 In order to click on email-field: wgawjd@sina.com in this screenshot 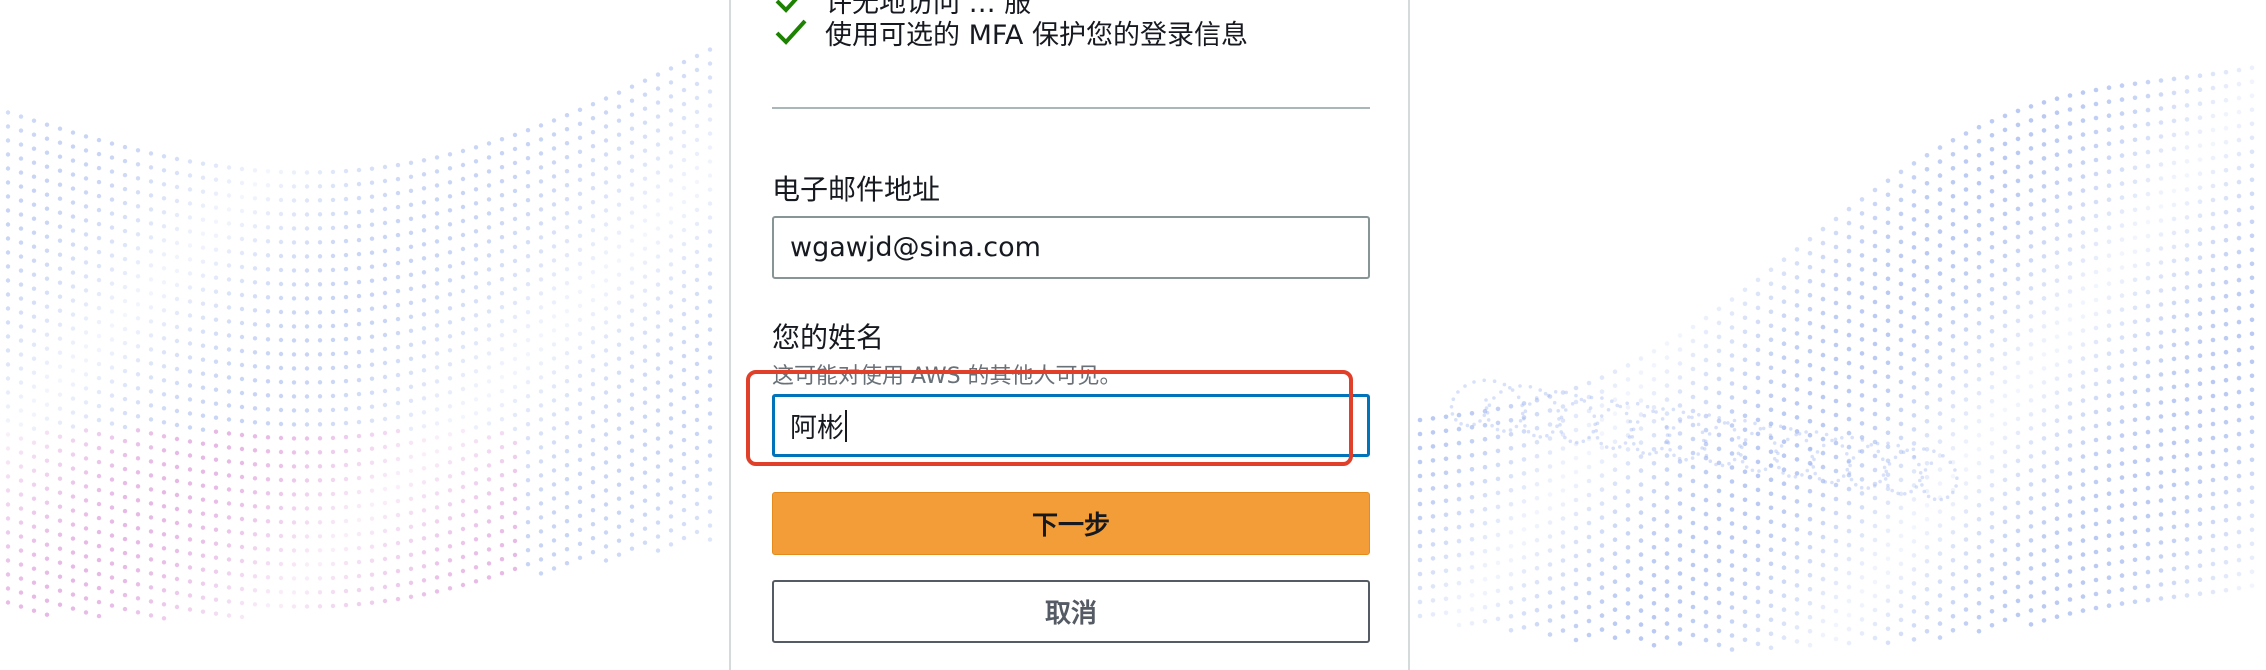, I will do `click(1071, 247)`.